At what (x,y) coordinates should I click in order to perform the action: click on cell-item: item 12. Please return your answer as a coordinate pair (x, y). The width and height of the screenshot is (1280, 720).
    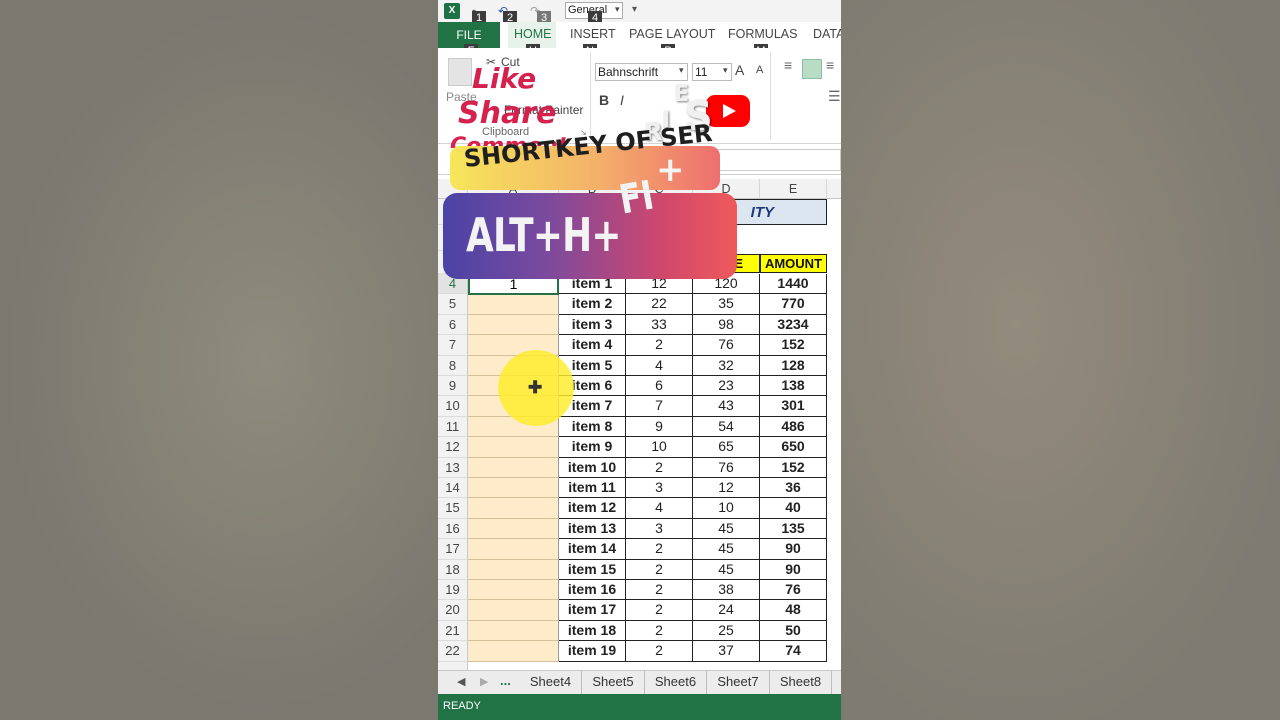
    Looking at the image, I should click on (592, 508).